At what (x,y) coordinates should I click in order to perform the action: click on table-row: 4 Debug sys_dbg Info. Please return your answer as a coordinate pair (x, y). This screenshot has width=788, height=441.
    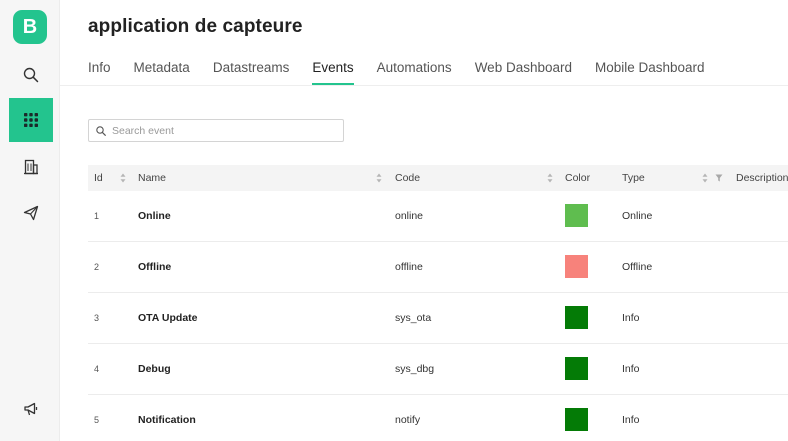
    Looking at the image, I should click on (438, 369).